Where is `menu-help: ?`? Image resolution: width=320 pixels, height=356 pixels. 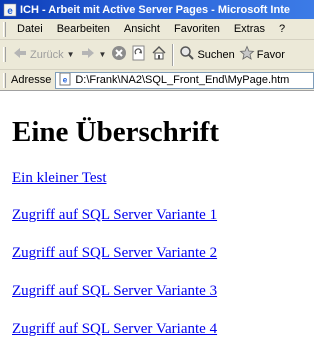
menu-help: ? is located at coordinates (282, 29).